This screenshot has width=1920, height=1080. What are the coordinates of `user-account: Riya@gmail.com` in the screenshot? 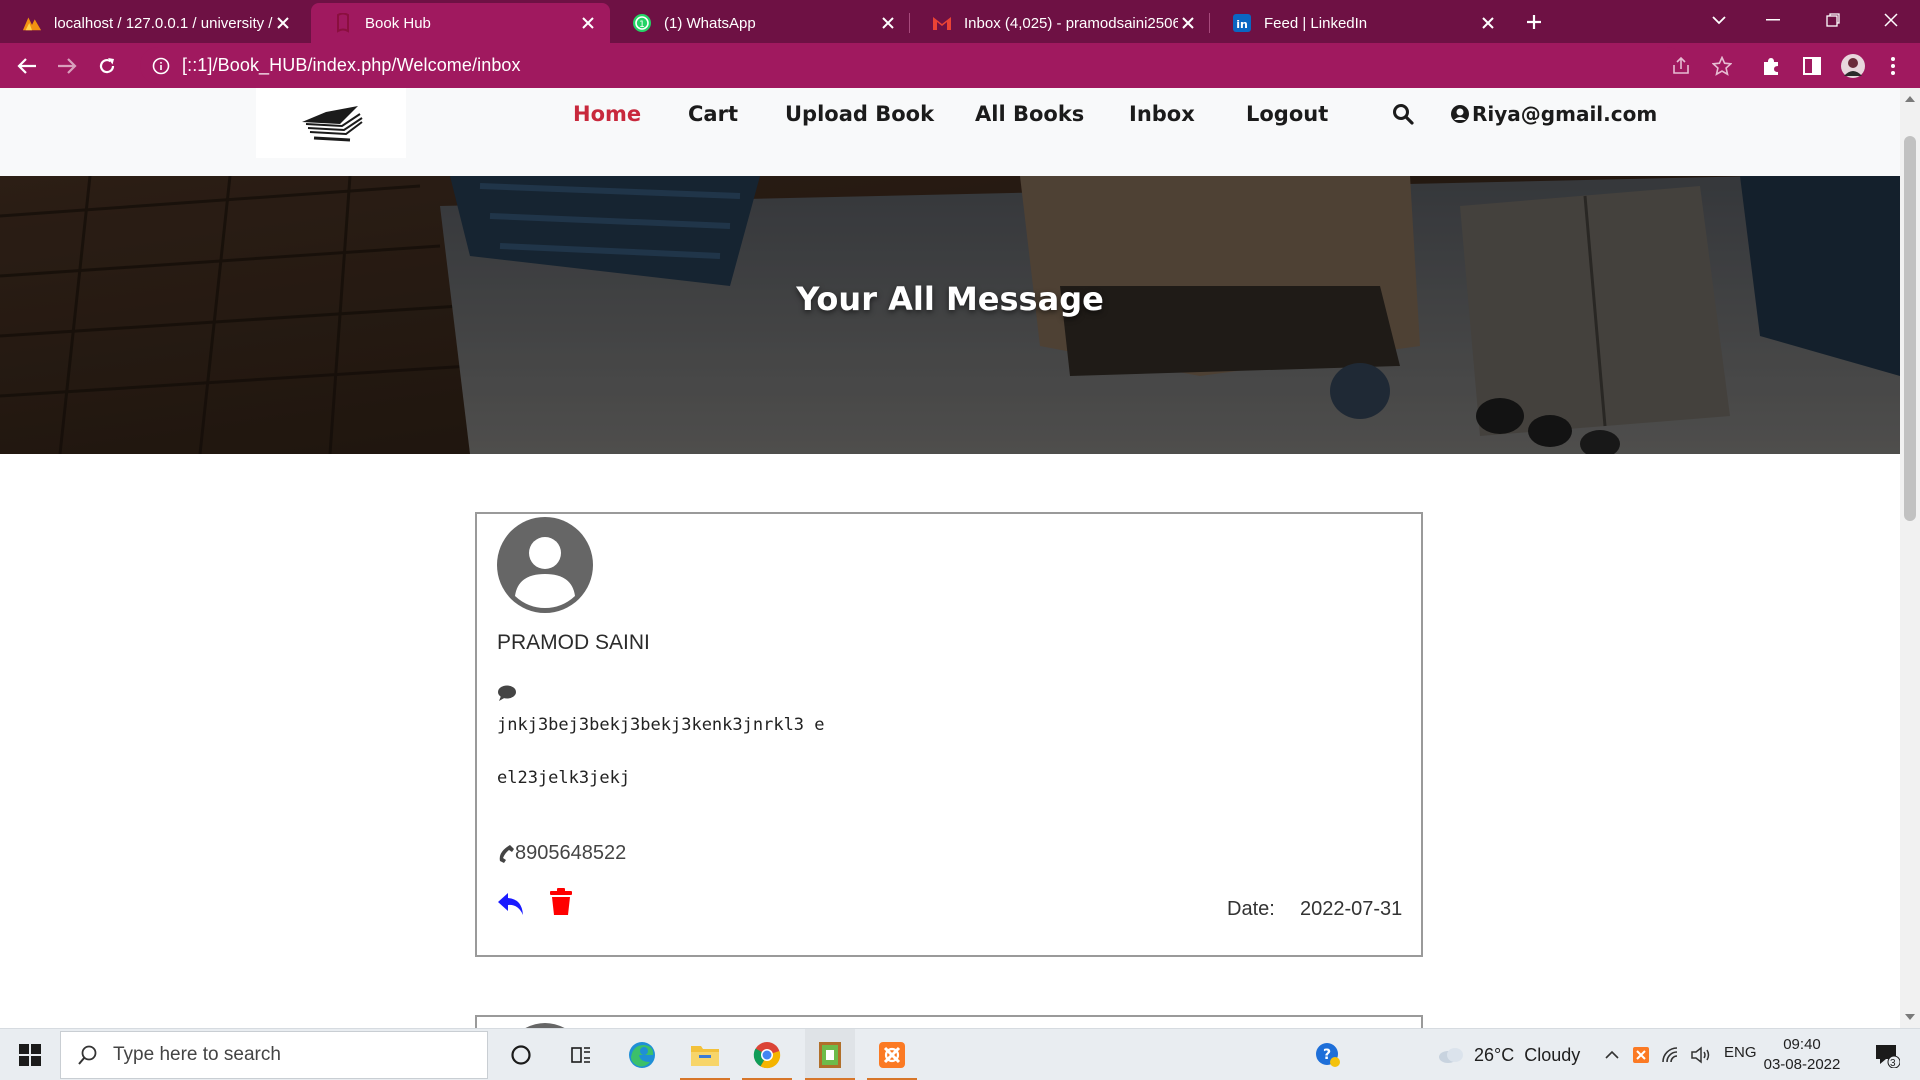 It's located at (1553, 114).